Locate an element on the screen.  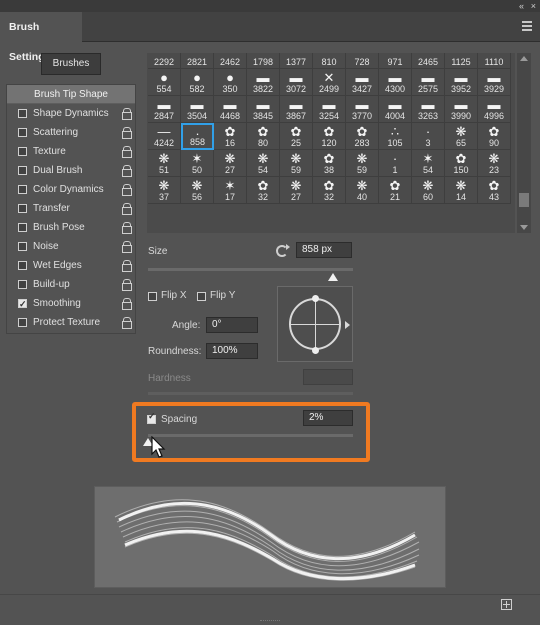
brush-preset-cell: ❋ 40 is located at coordinates (362, 190).